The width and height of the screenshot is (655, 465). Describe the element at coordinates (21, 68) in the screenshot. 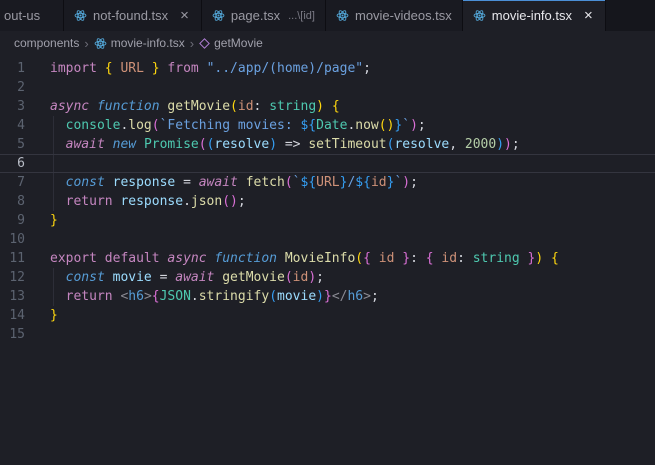

I see `line-number: 1` at that location.